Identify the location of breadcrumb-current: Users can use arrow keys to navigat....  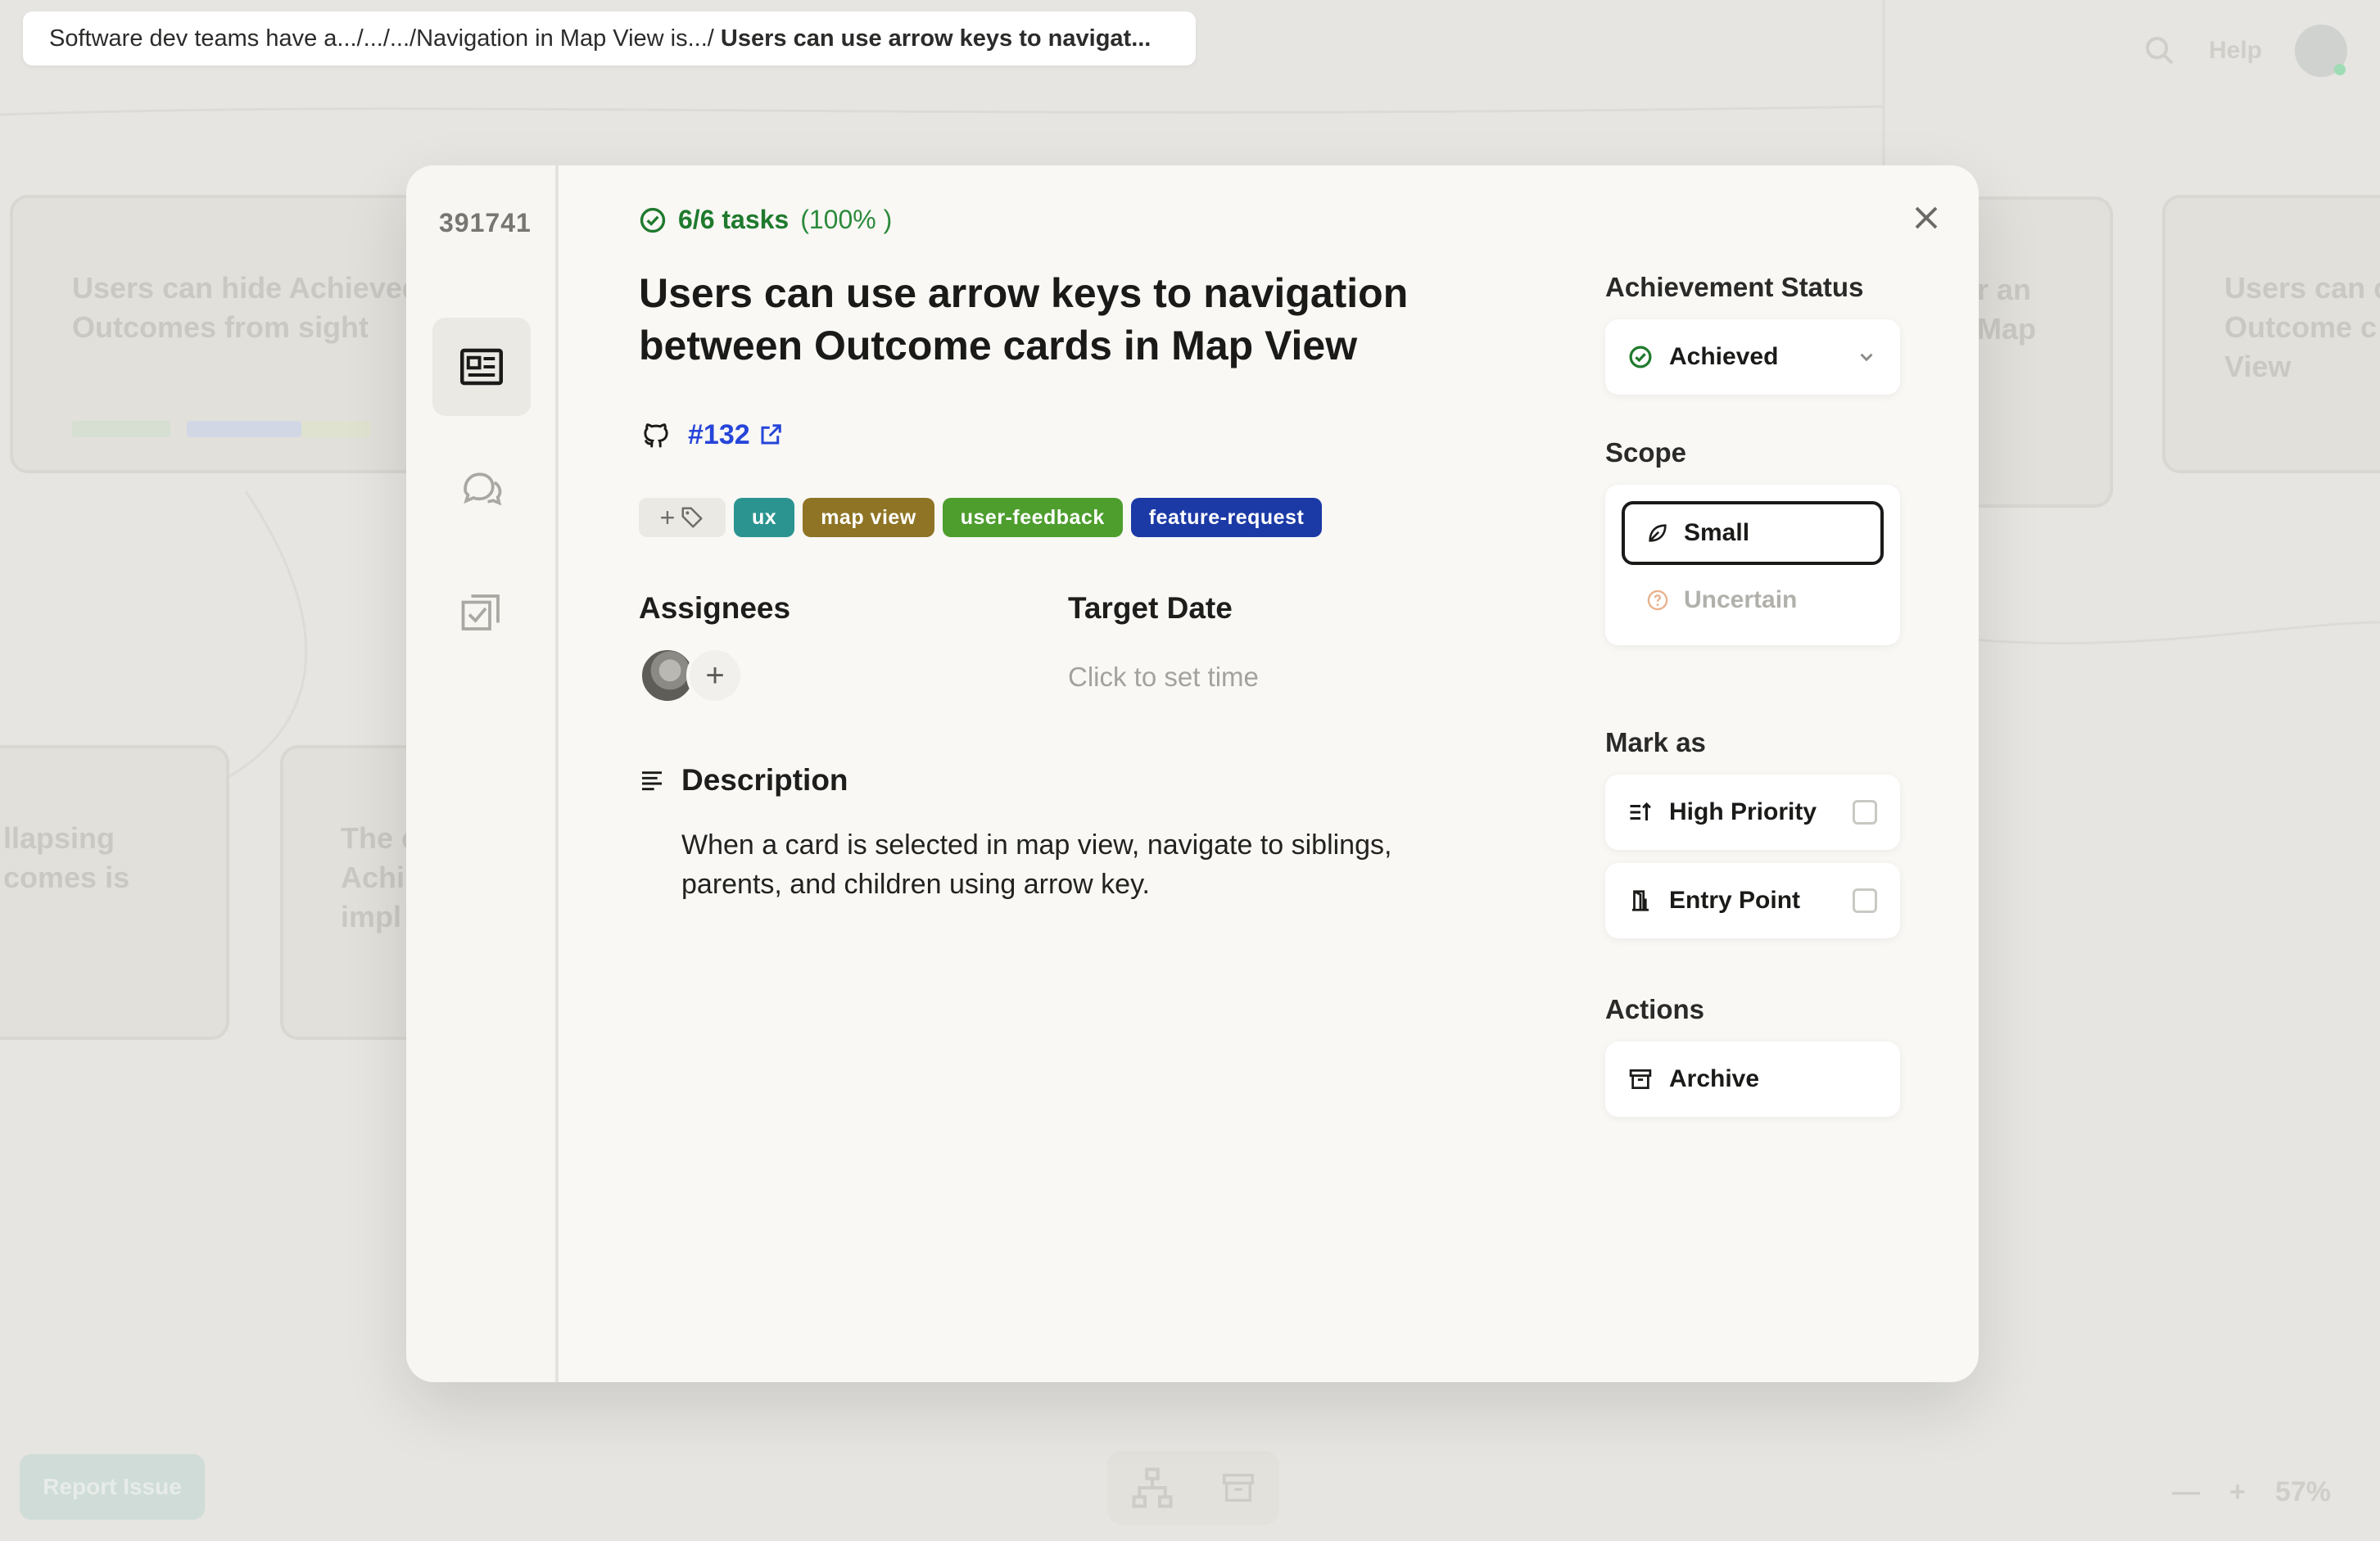
(936, 39).